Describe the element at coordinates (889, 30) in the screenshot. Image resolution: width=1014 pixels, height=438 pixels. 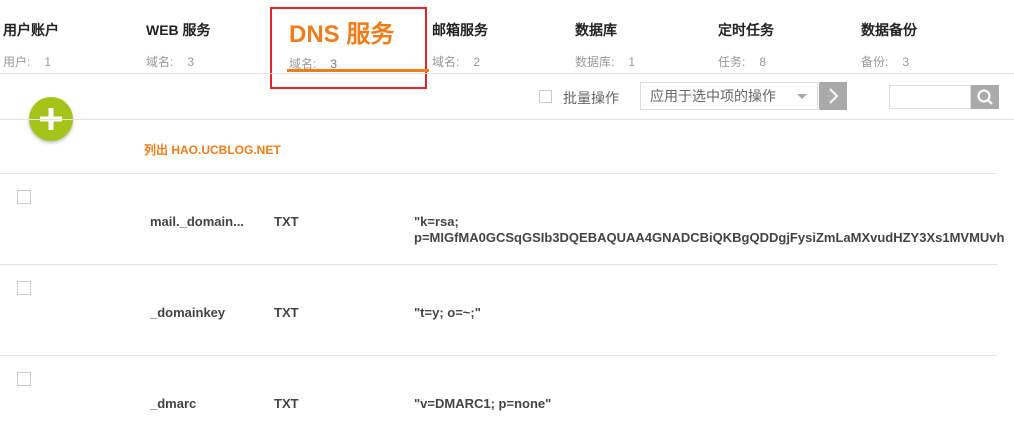
I see `tab-backup: 数据备份` at that location.